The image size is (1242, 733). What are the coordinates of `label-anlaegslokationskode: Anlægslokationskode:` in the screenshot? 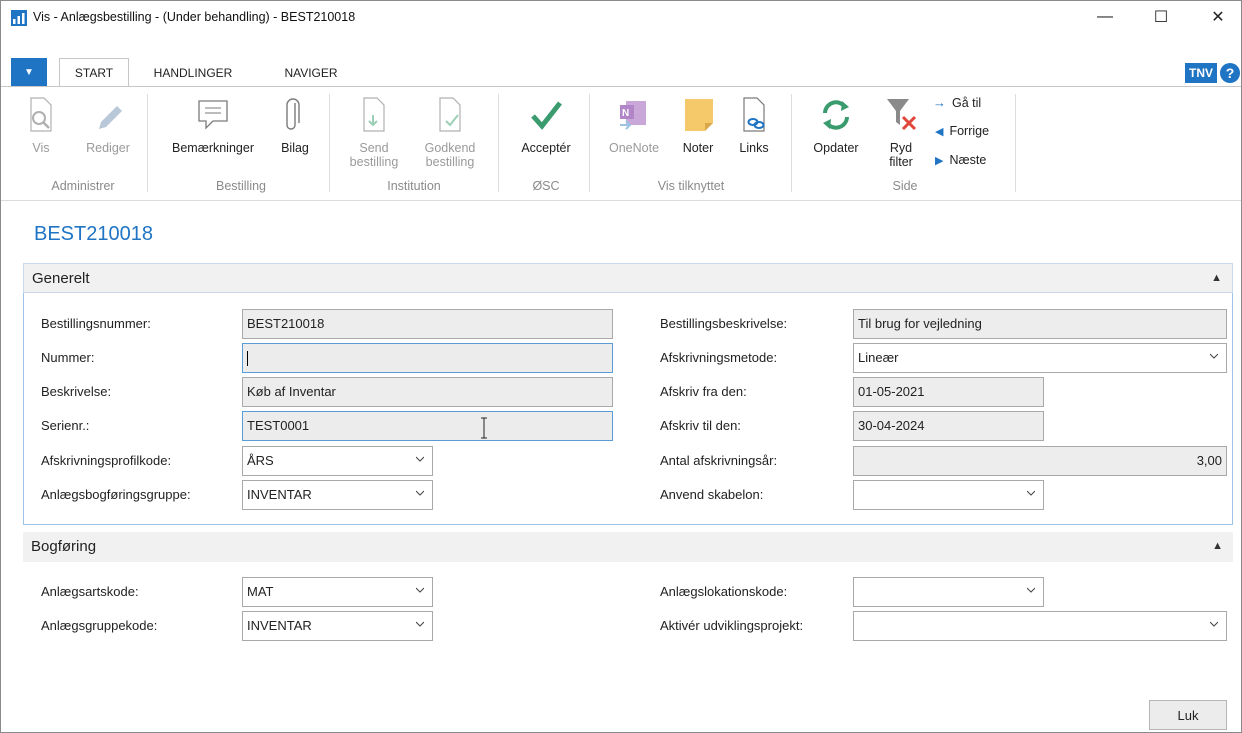 It's located at (724, 591).